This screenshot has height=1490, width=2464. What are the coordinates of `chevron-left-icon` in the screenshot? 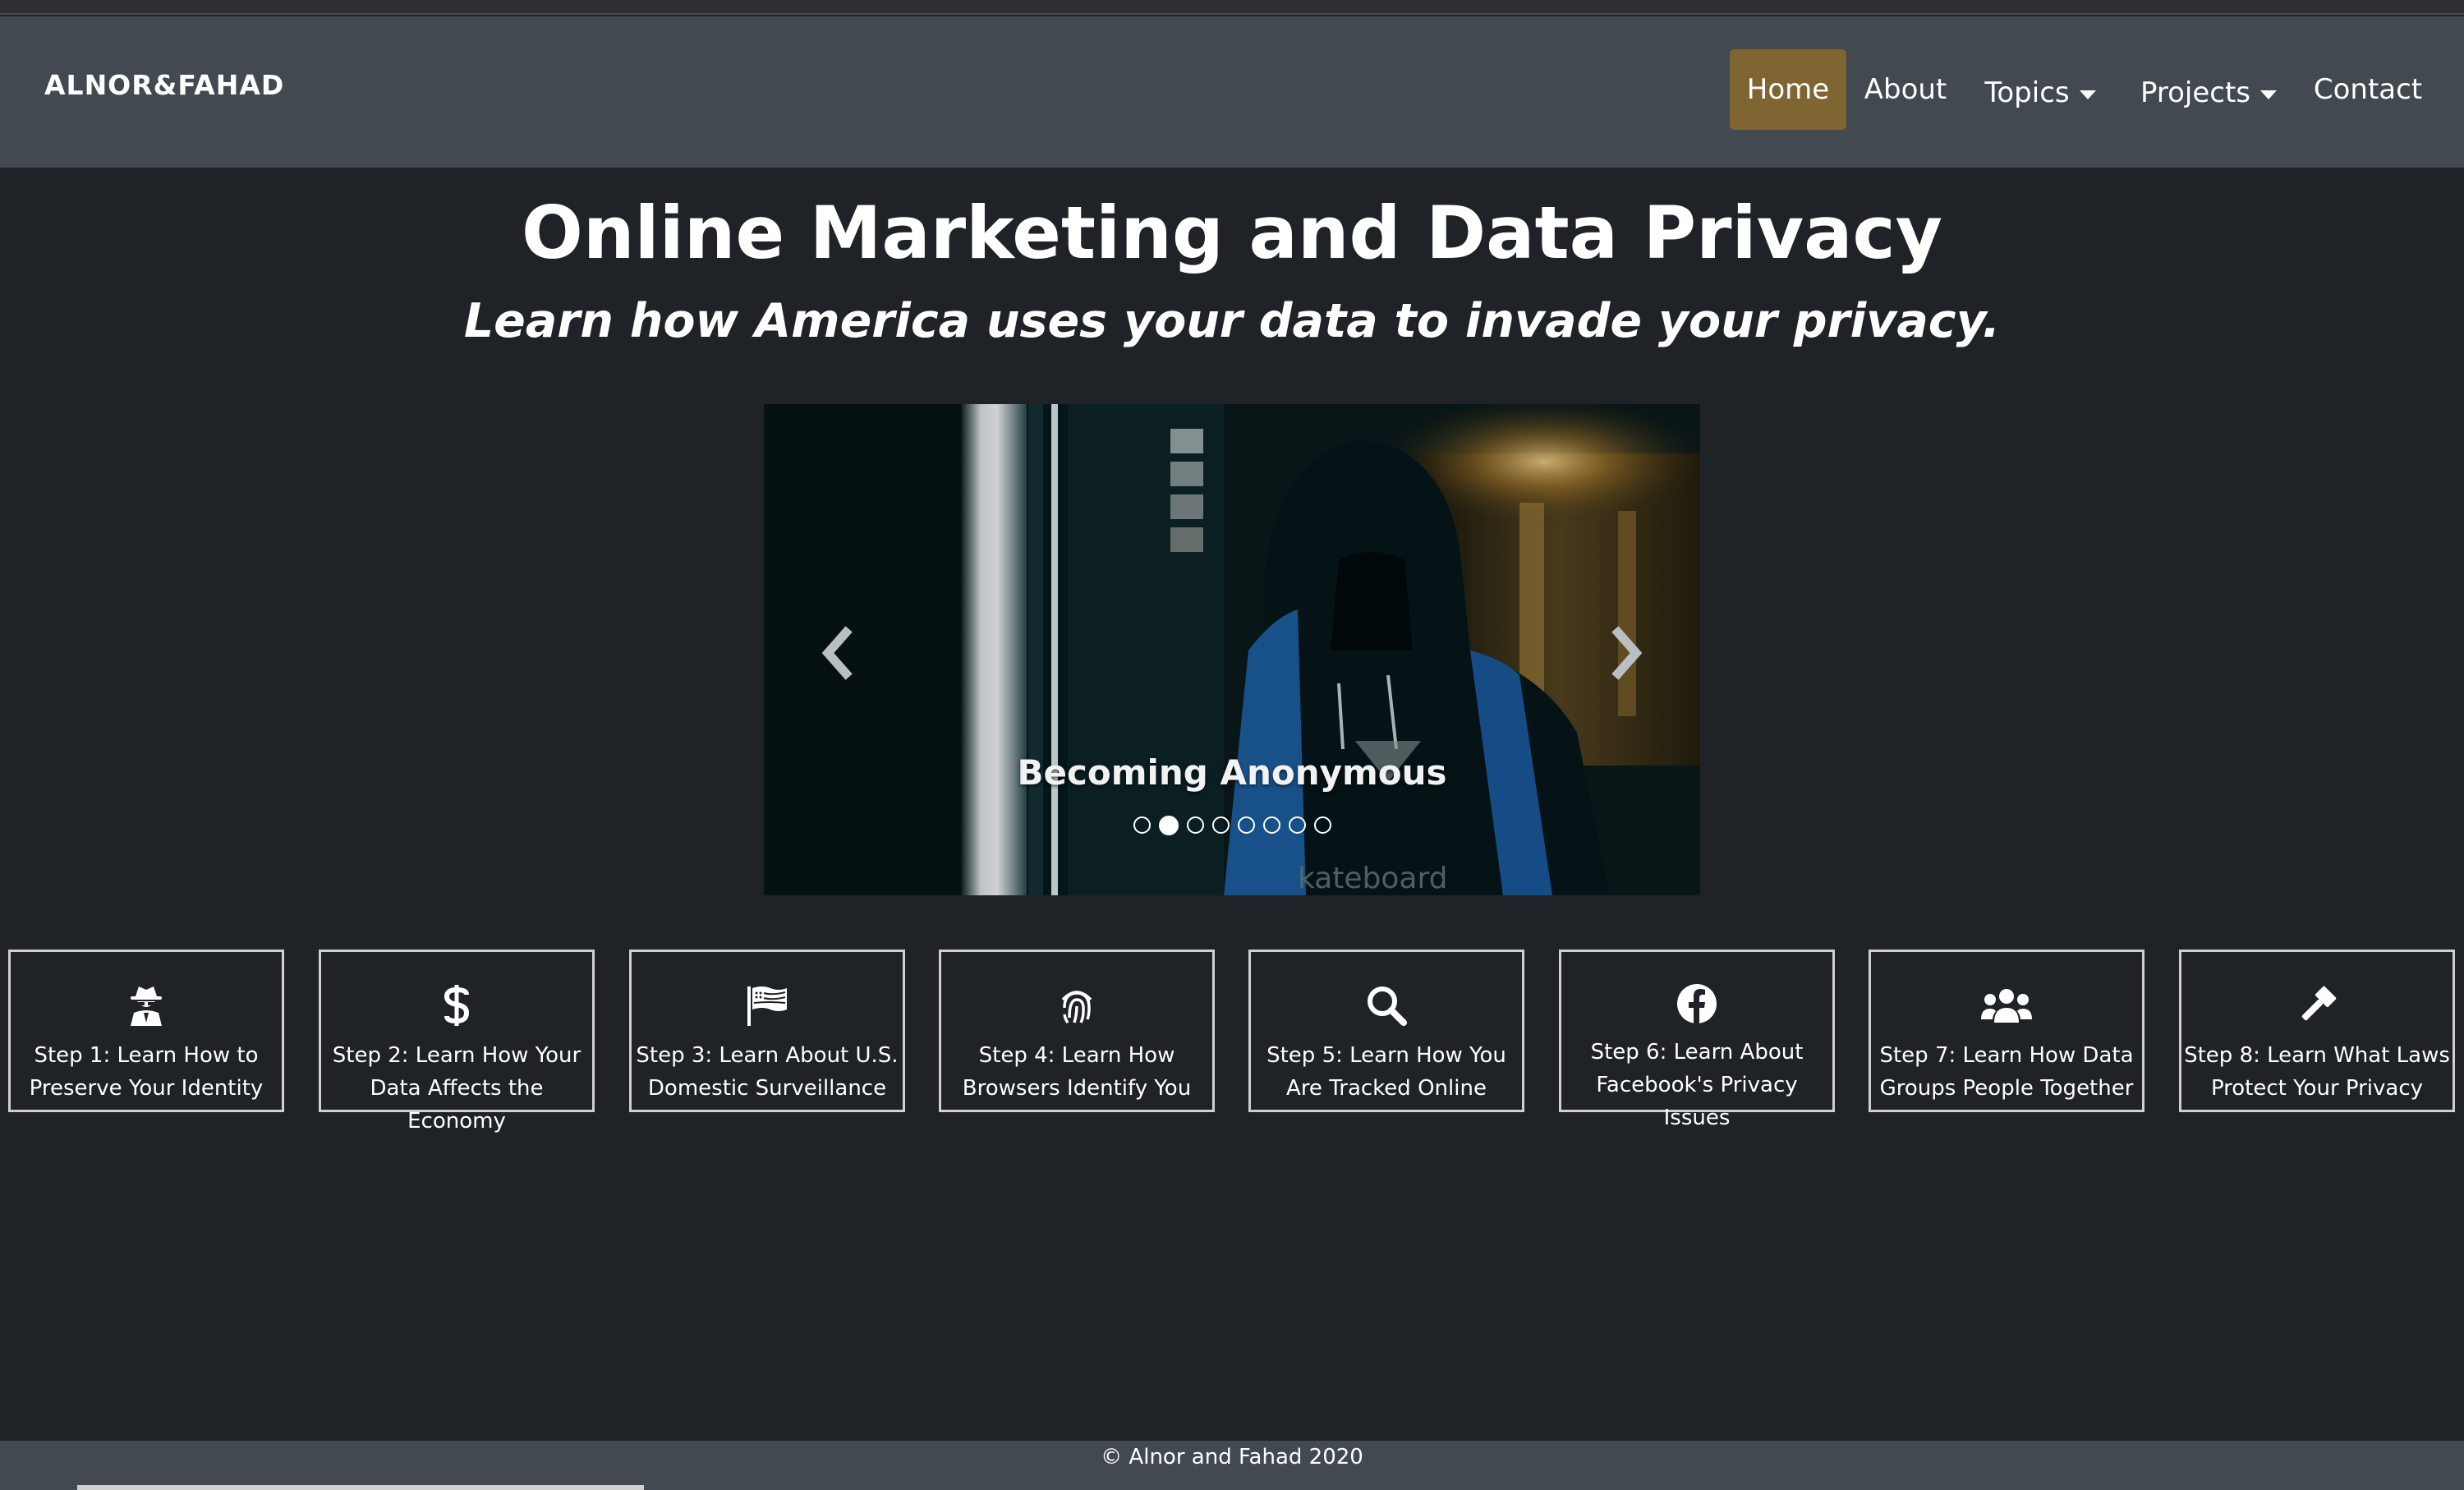 It's located at (837, 653).